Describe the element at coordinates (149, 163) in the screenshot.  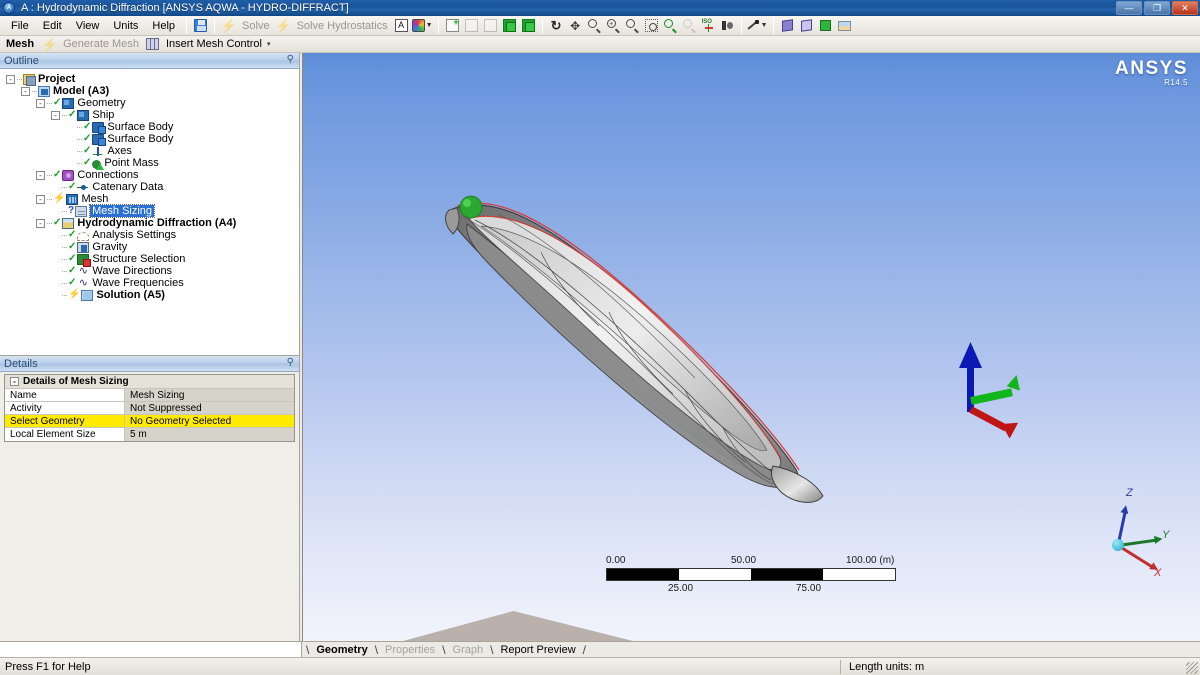
I see `tree-node-point-mass: ··· ✓ Point Mass` at that location.